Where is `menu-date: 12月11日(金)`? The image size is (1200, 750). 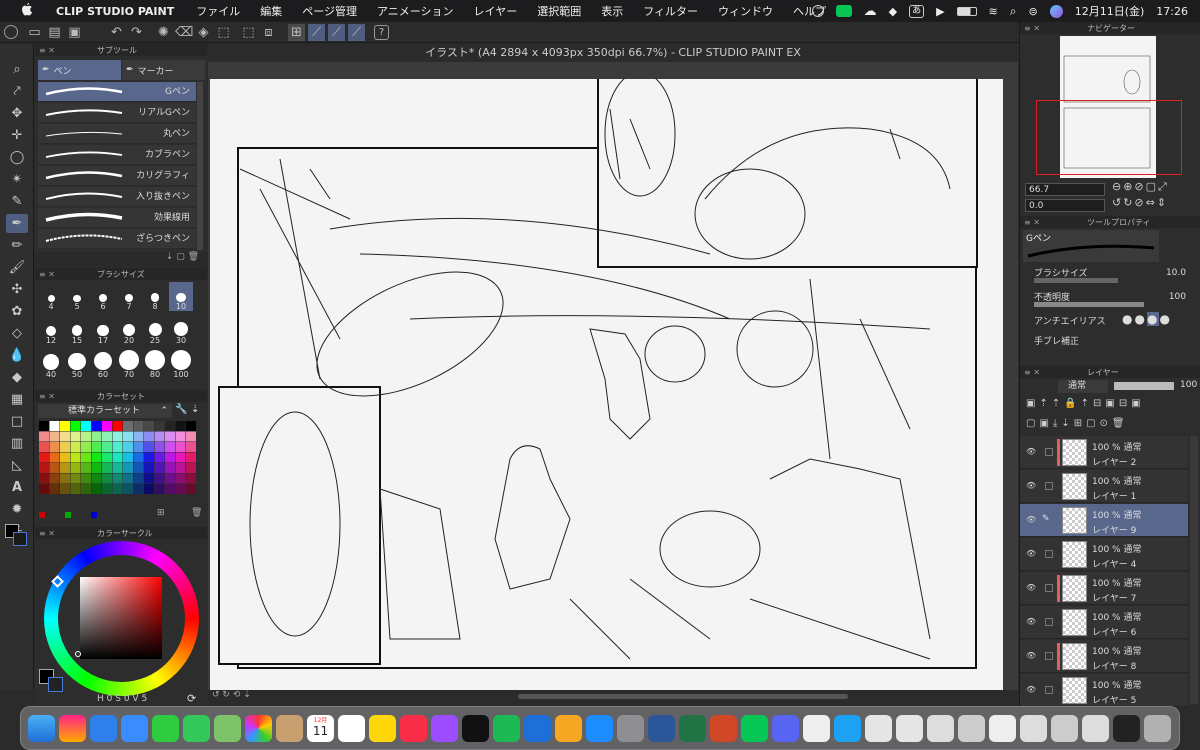
menu-date: 12月11日(金) is located at coordinates (1110, 11).